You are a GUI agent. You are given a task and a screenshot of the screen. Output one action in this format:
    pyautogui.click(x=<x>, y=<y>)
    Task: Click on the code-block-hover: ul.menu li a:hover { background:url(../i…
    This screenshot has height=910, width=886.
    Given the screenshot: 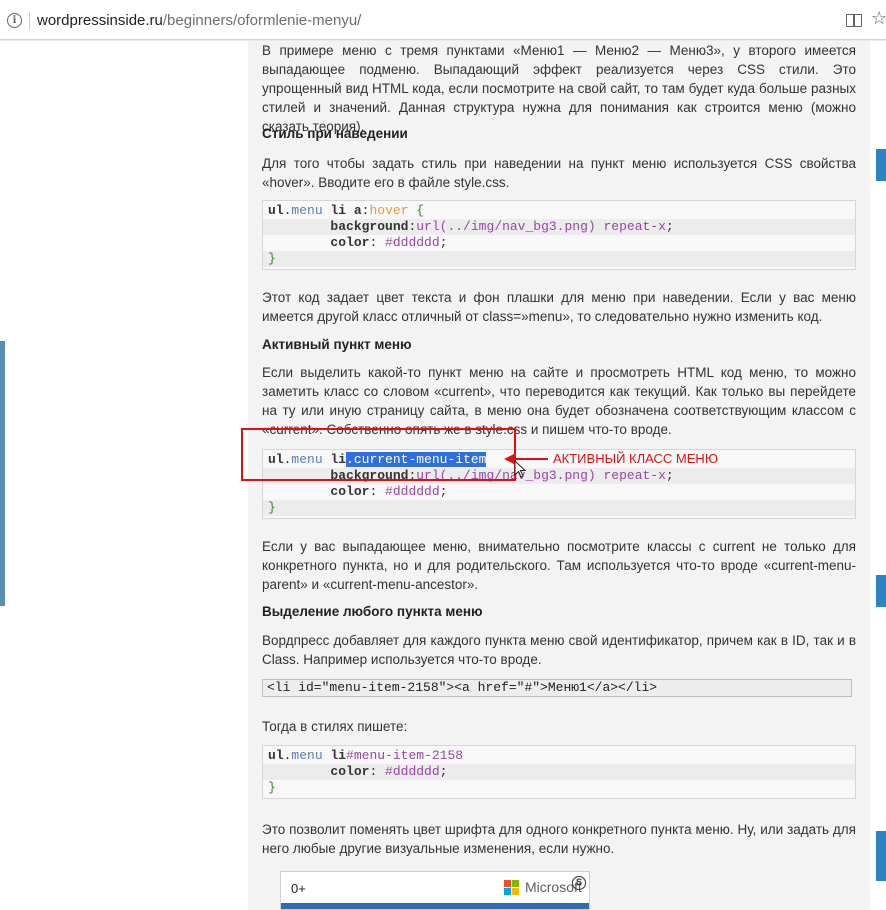 What is the action you would take?
    pyautogui.click(x=559, y=235)
    